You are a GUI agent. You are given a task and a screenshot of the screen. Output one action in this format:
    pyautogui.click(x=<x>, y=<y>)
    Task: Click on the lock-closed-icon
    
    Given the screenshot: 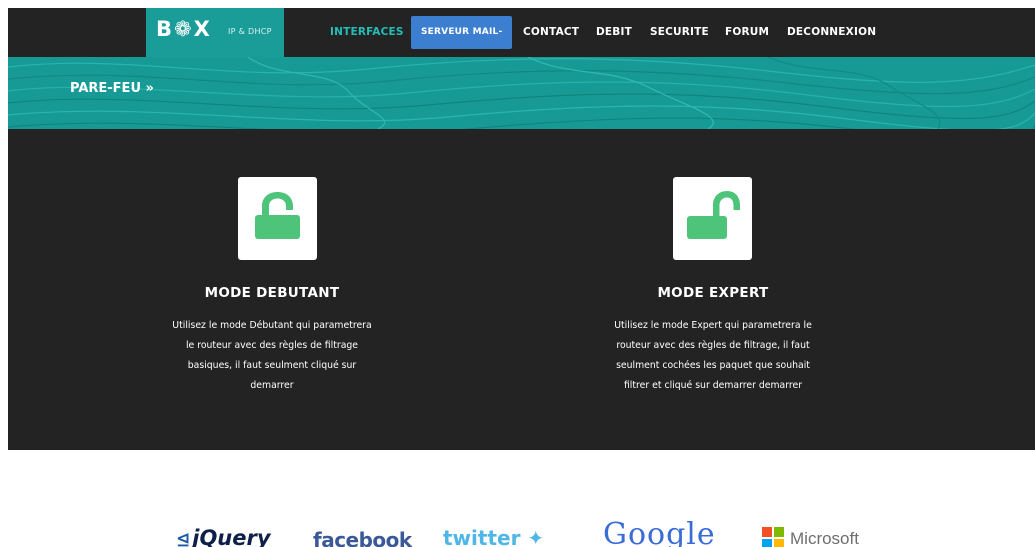 What is the action you would take?
    pyautogui.click(x=277, y=215)
    